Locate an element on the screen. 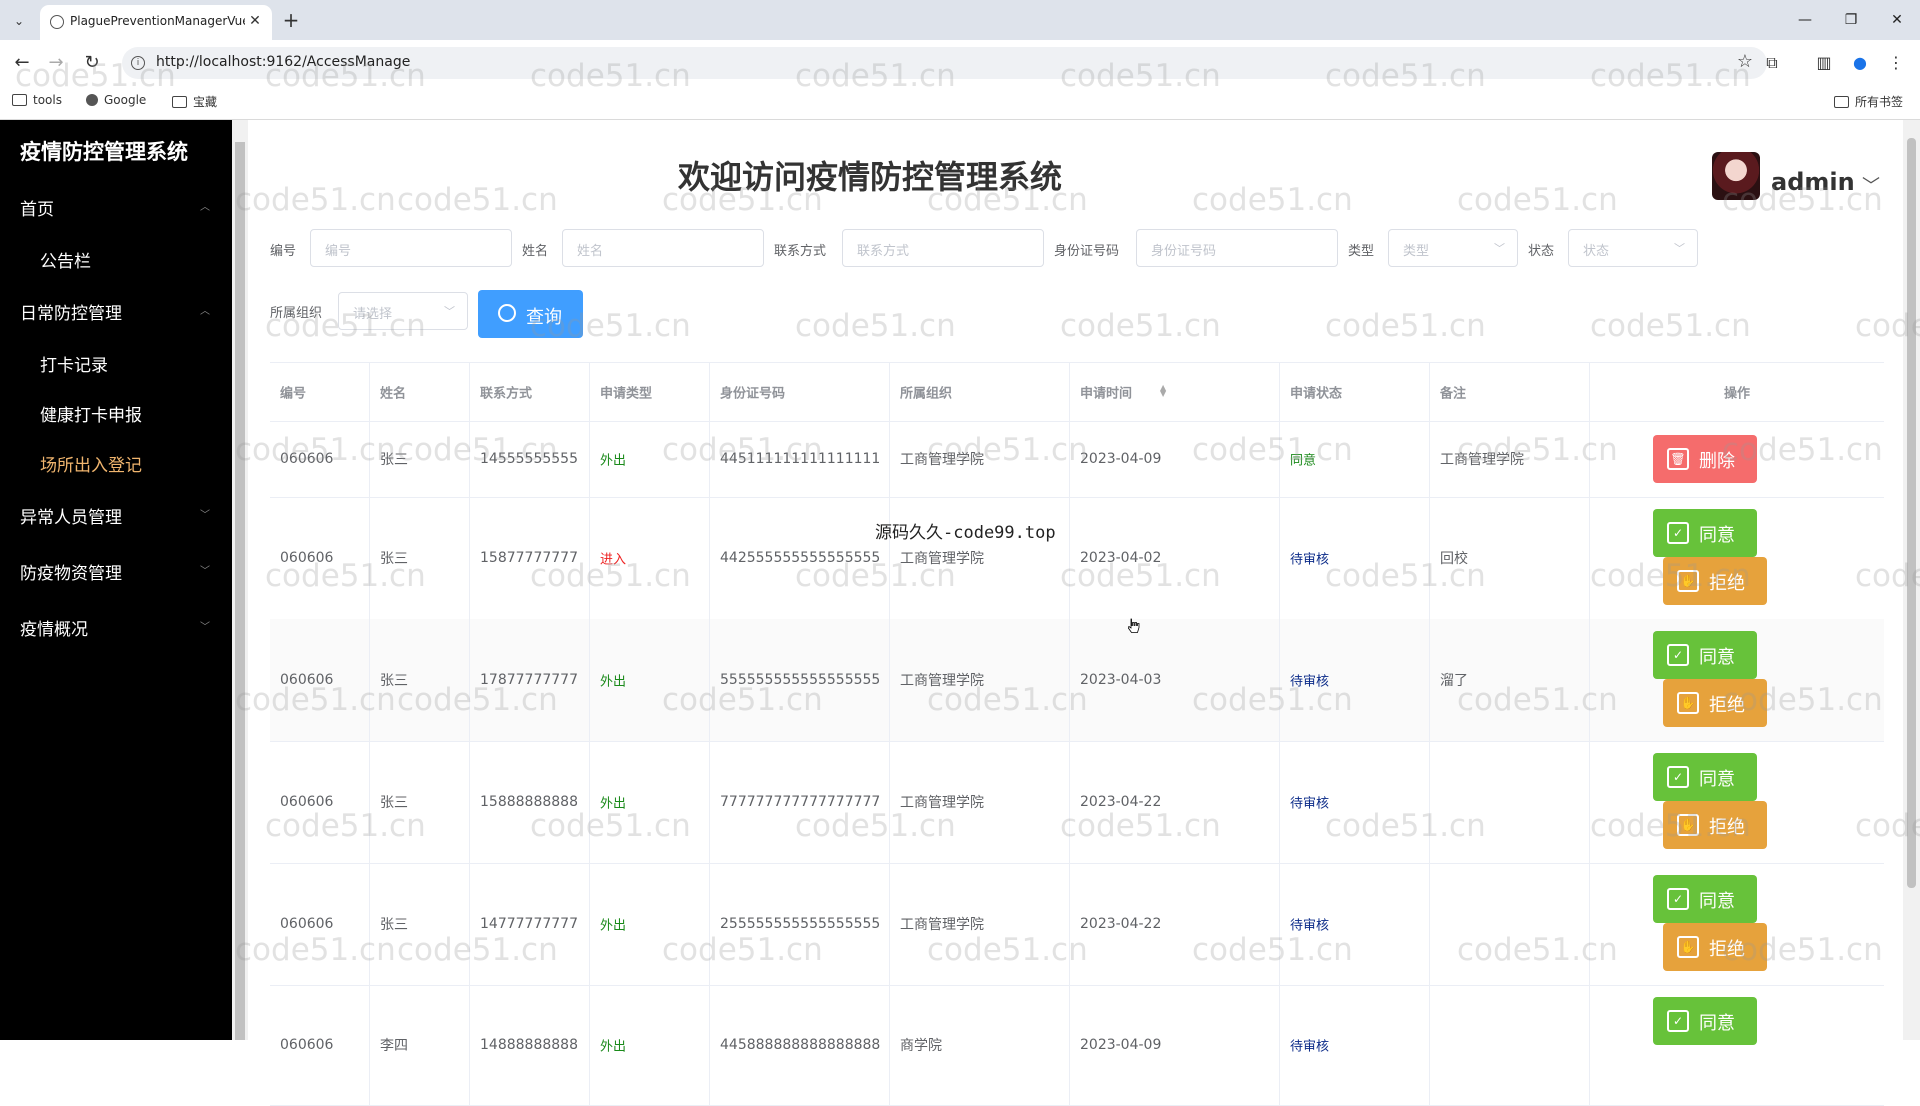 This screenshot has width=1920, height=1106. extensions-icon: ⧉ is located at coordinates (1772, 63).